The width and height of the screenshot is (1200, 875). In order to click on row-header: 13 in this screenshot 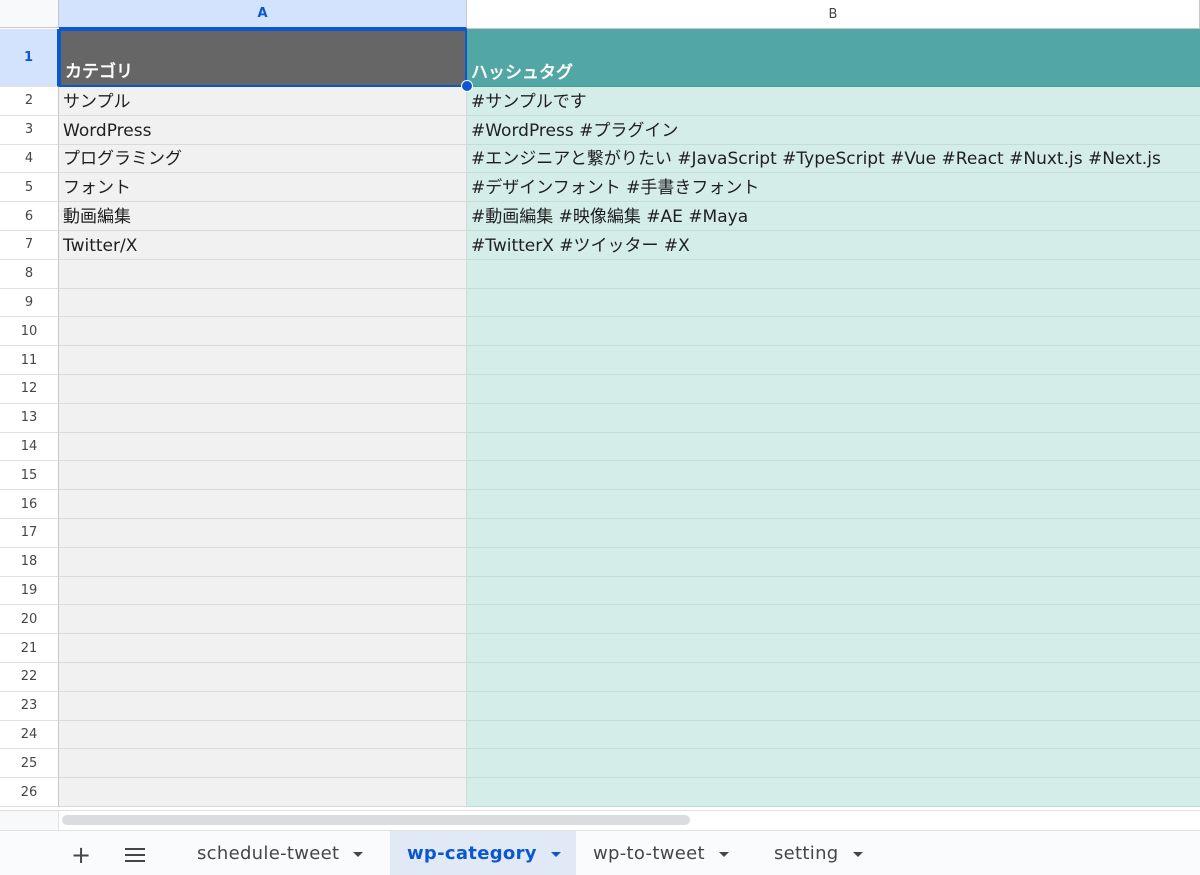, I will do `click(29, 418)`.